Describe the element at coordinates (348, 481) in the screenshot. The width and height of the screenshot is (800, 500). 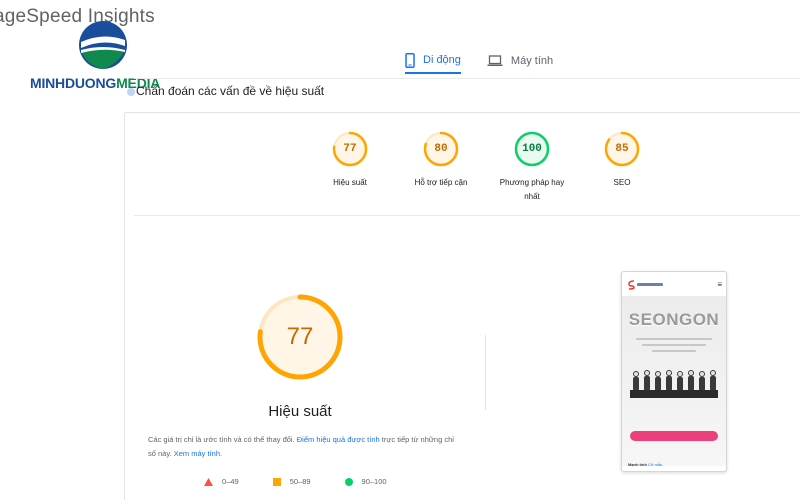
I see `green-circle-icon` at that location.